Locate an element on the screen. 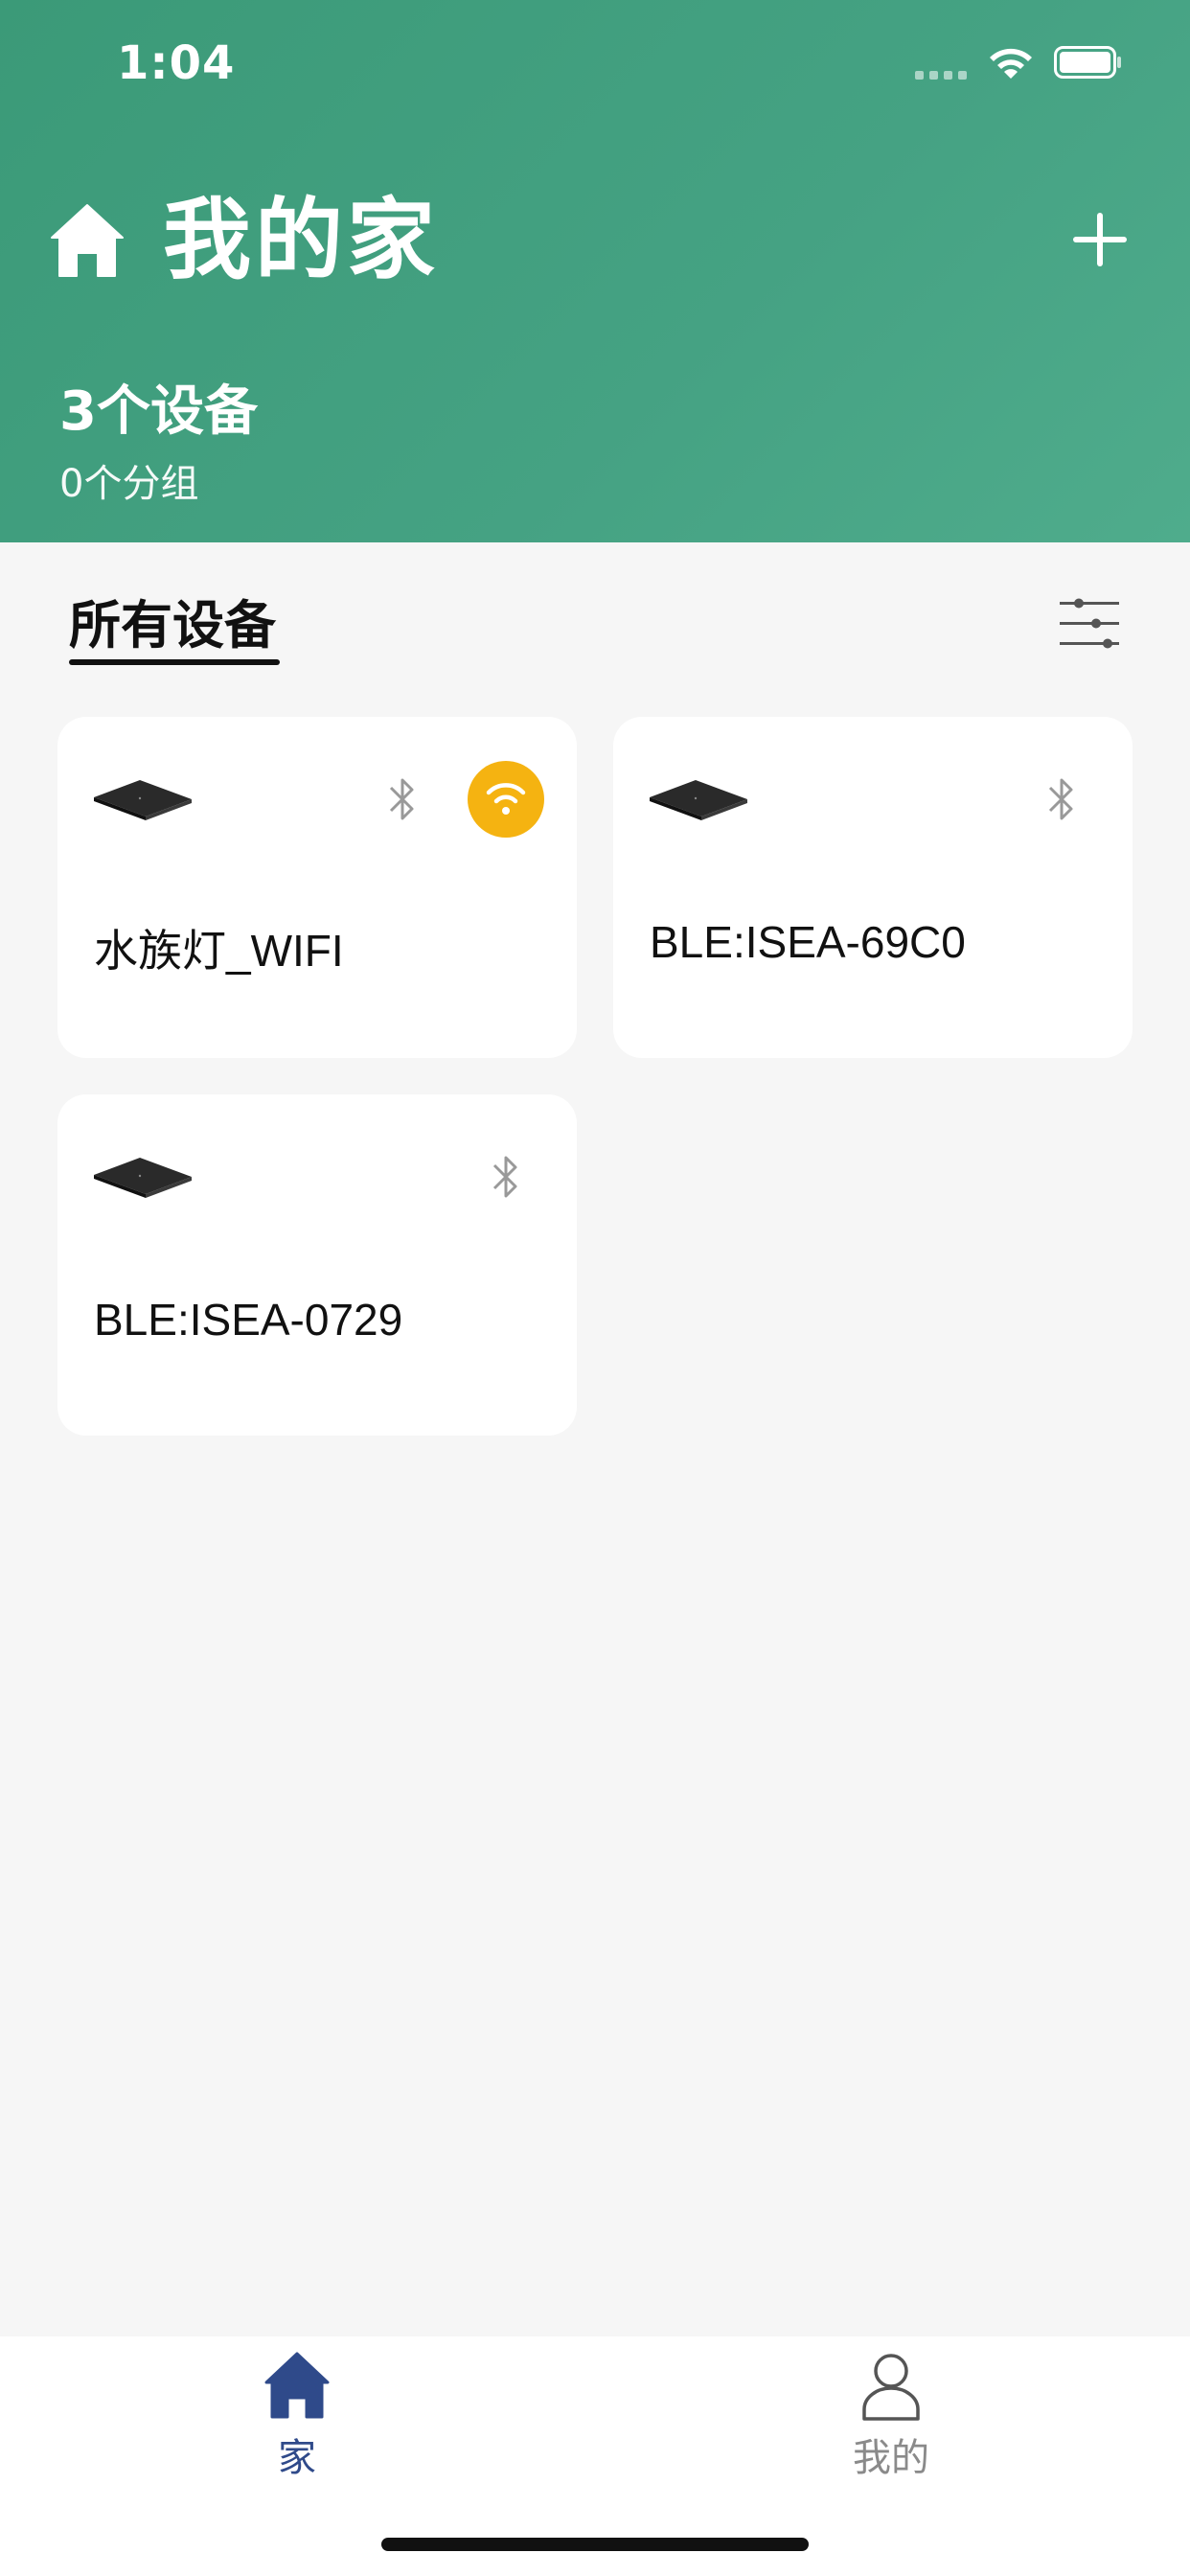  wifi-icon is located at coordinates (506, 799).